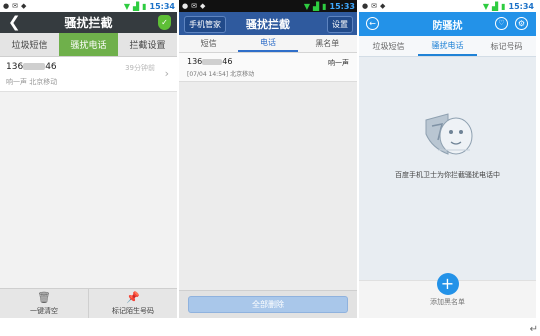 The height and width of the screenshot is (336, 540). I want to click on call-tag: 响一声, so click(338, 63).